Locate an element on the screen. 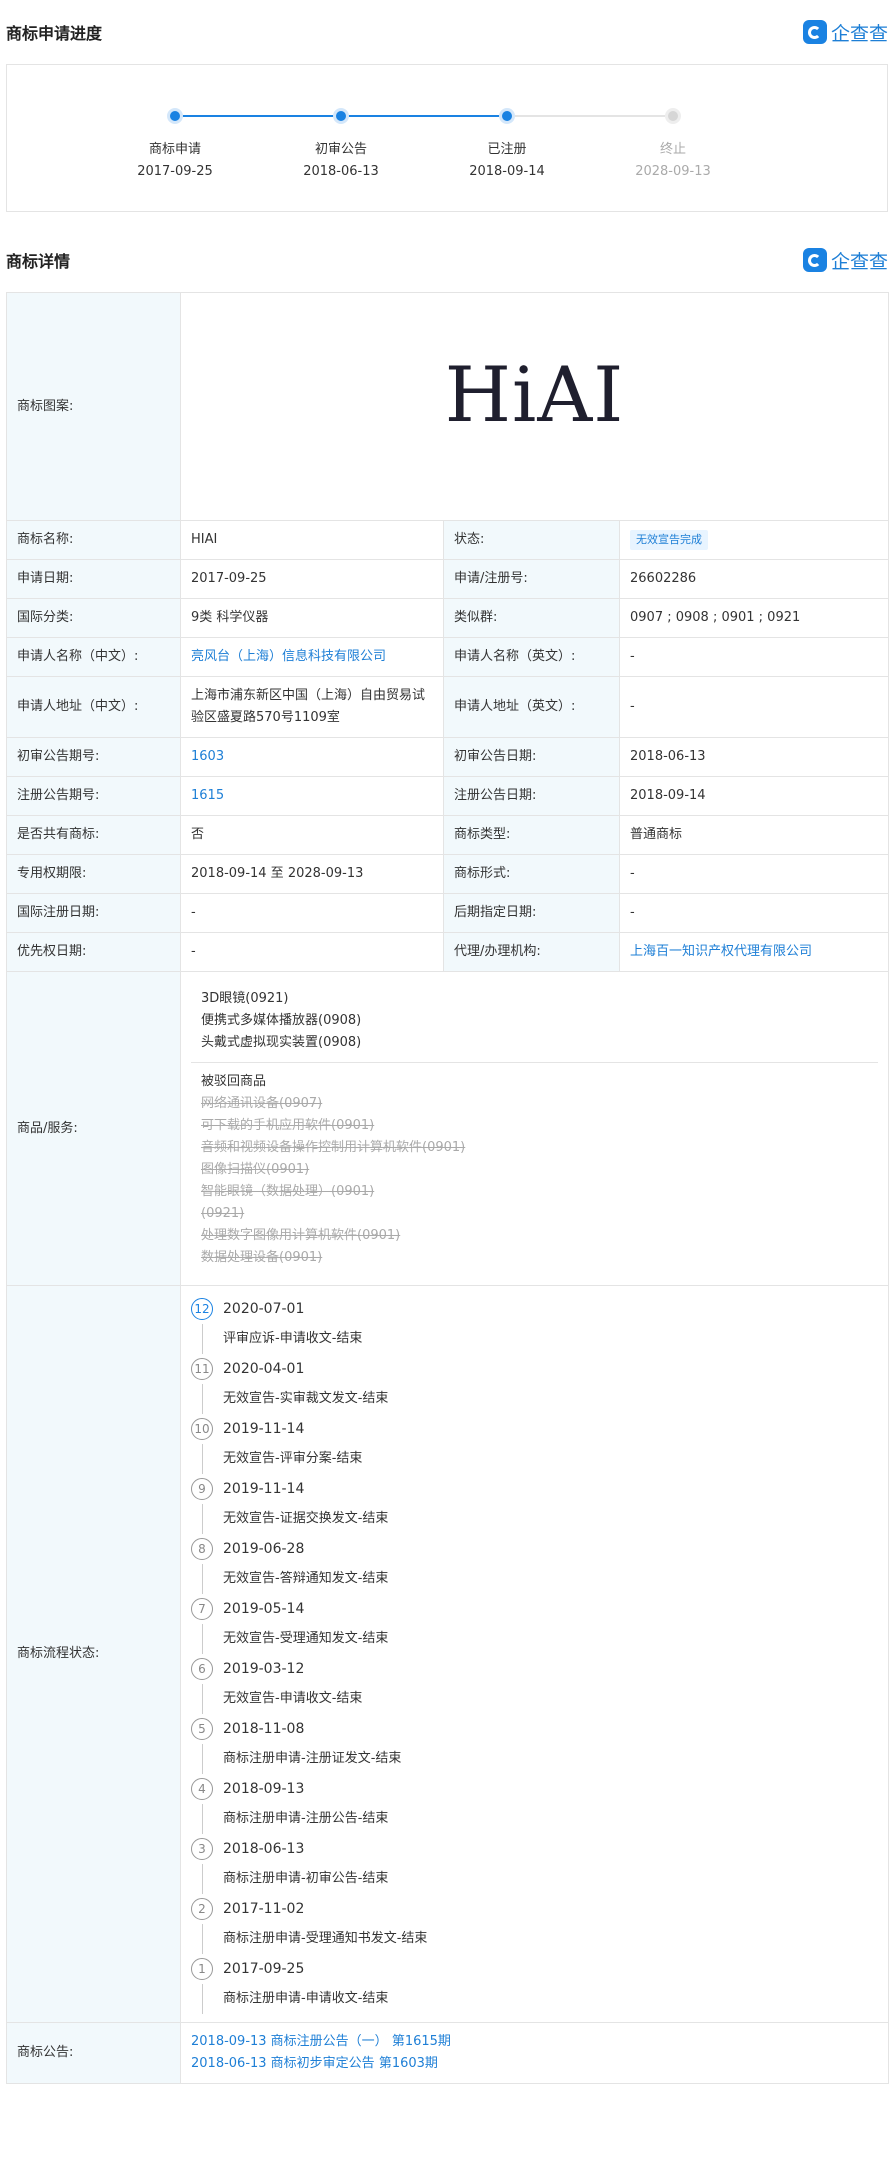  progress-step: 已注册 2018-09-14 is located at coordinates (507, 161).